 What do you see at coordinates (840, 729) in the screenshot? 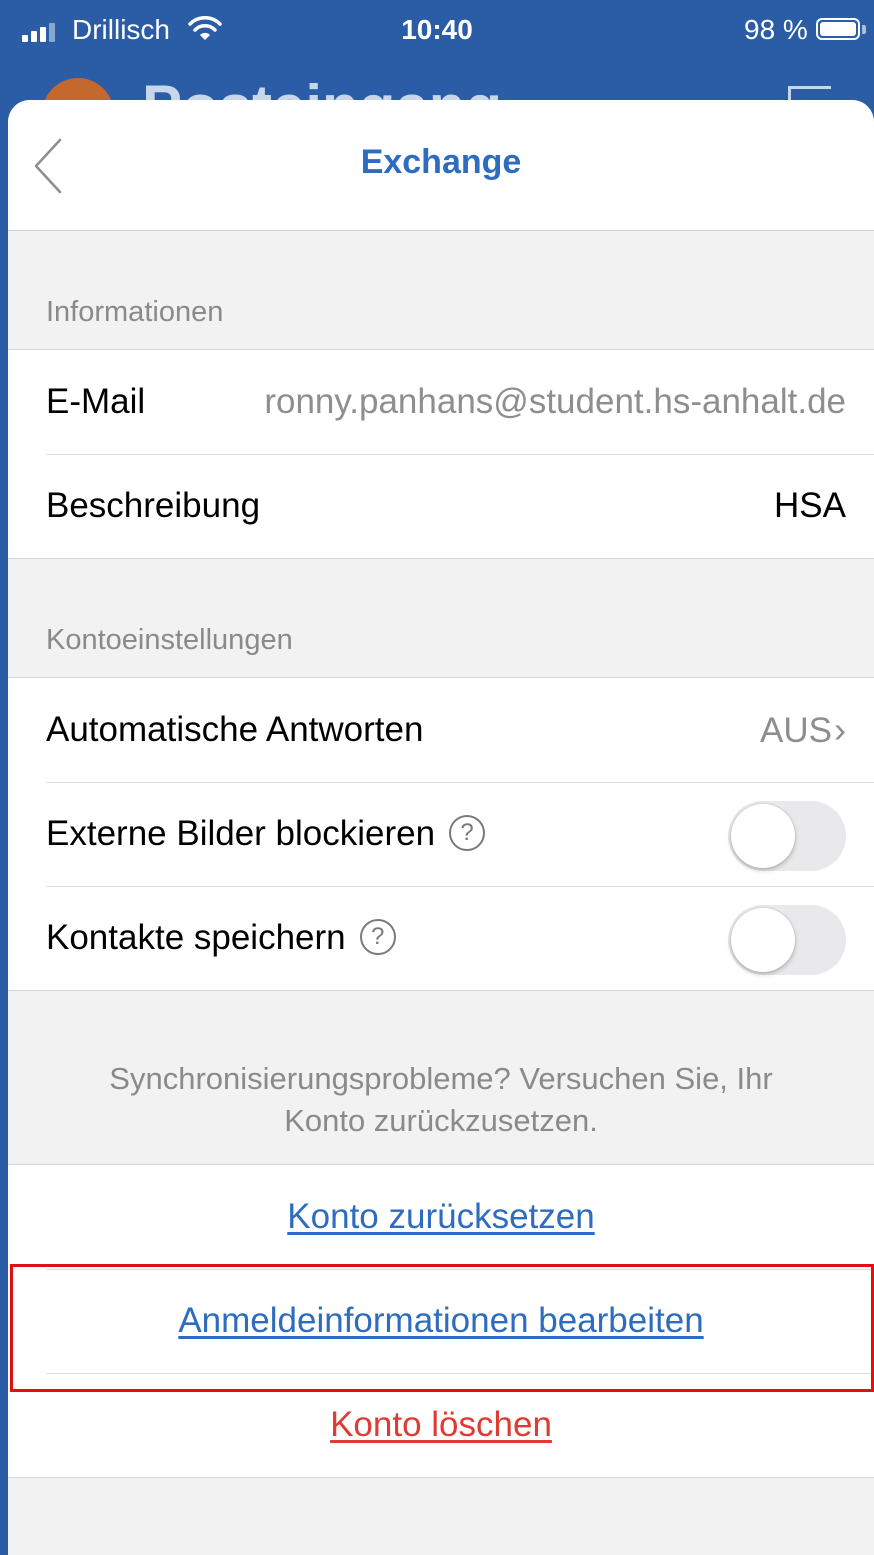
I see `chevron-right-icon: ›` at bounding box center [840, 729].